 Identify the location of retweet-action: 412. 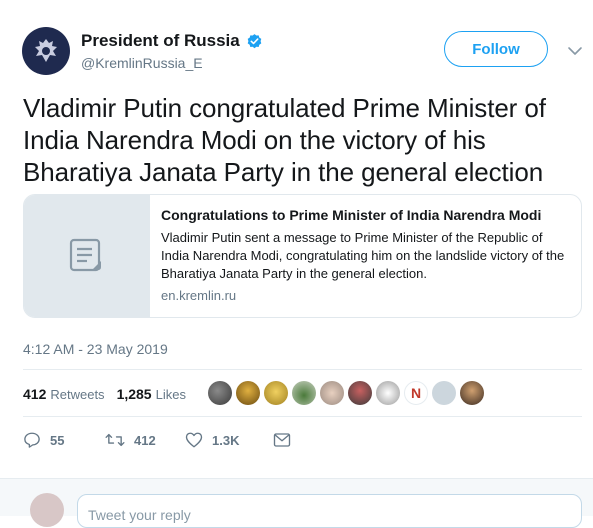
(145, 440).